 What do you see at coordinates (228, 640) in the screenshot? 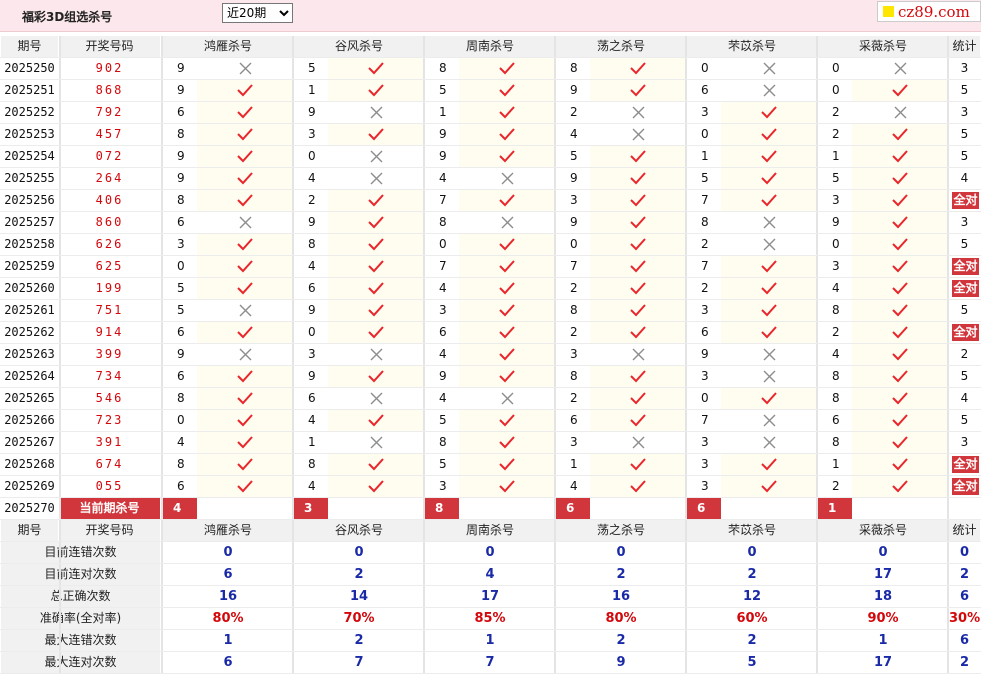
I see `summary-value: 1` at bounding box center [228, 640].